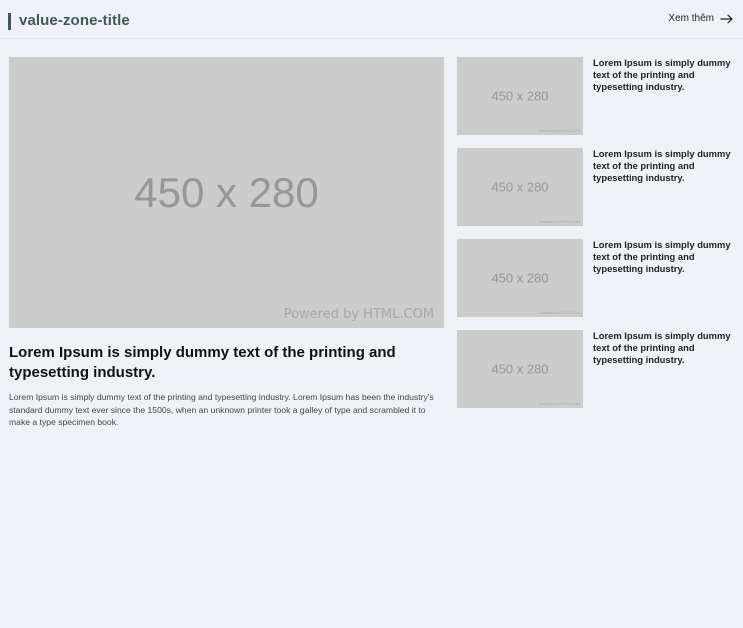 This screenshot has height=628, width=743. What do you see at coordinates (691, 18) in the screenshot?
I see `see-more-label: Xem thêm` at bounding box center [691, 18].